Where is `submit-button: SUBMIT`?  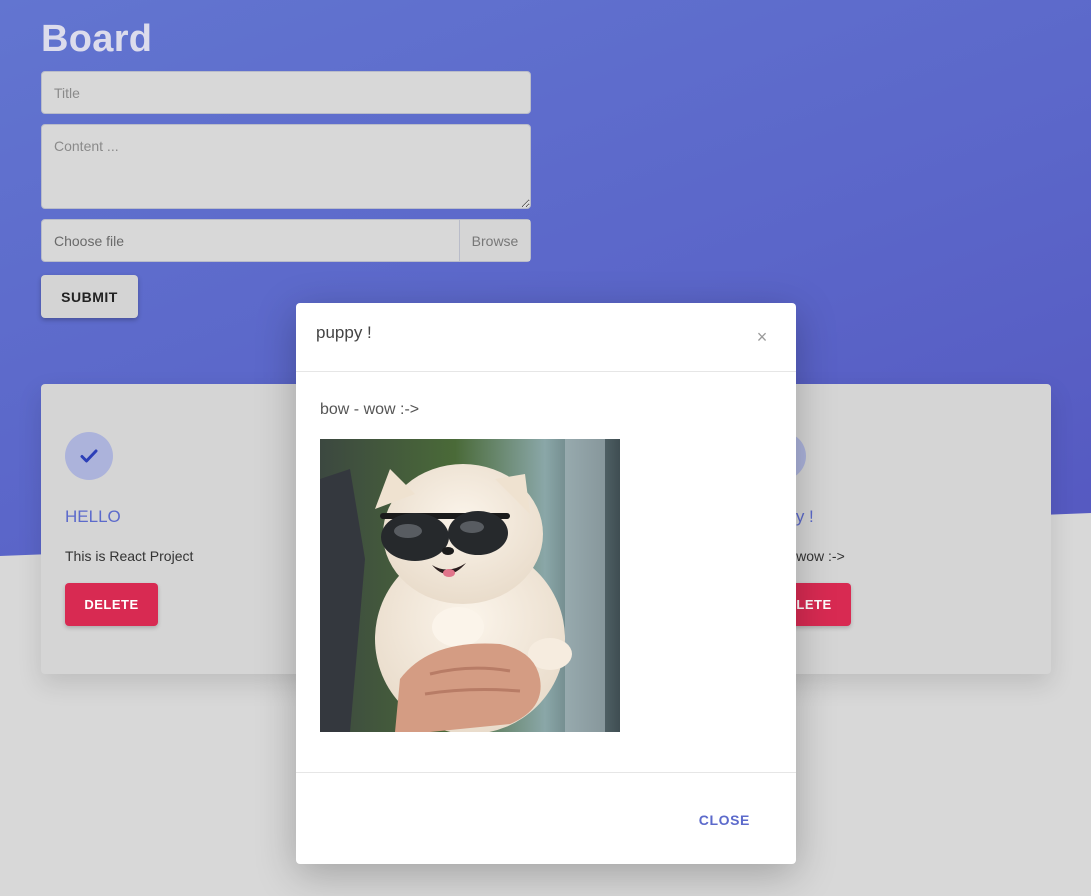 submit-button: SUBMIT is located at coordinates (89, 296).